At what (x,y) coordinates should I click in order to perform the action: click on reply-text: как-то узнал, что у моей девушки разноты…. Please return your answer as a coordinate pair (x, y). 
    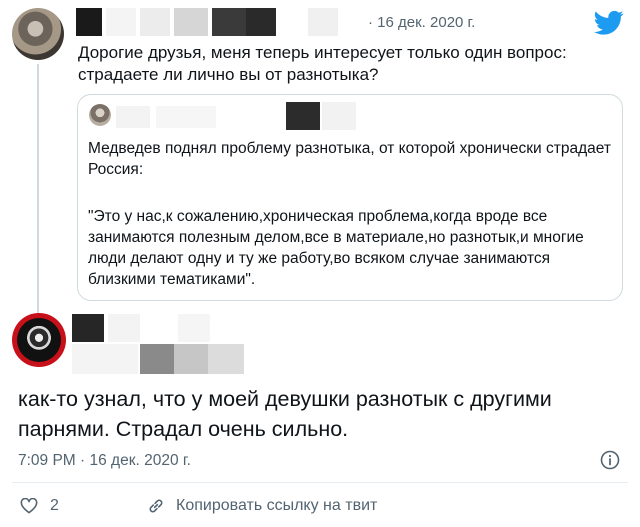
    Looking at the image, I should click on (285, 414).